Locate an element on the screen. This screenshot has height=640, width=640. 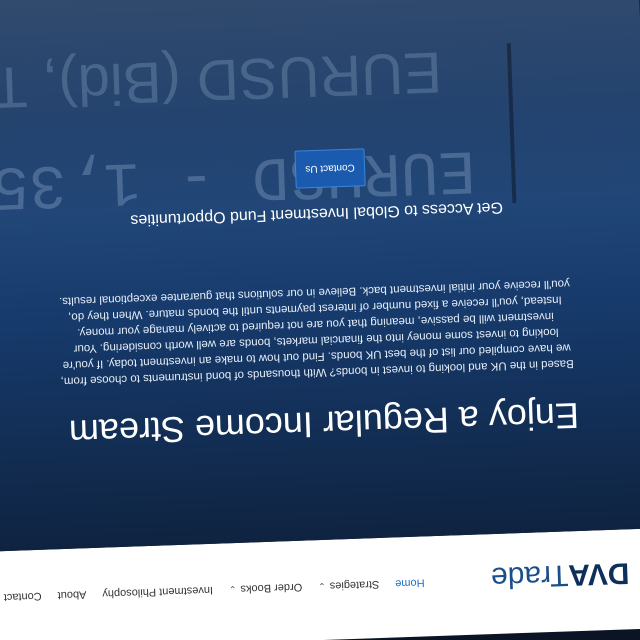
hero-headline: Enjoy a Regular Income Stream is located at coordinates (324, 424).